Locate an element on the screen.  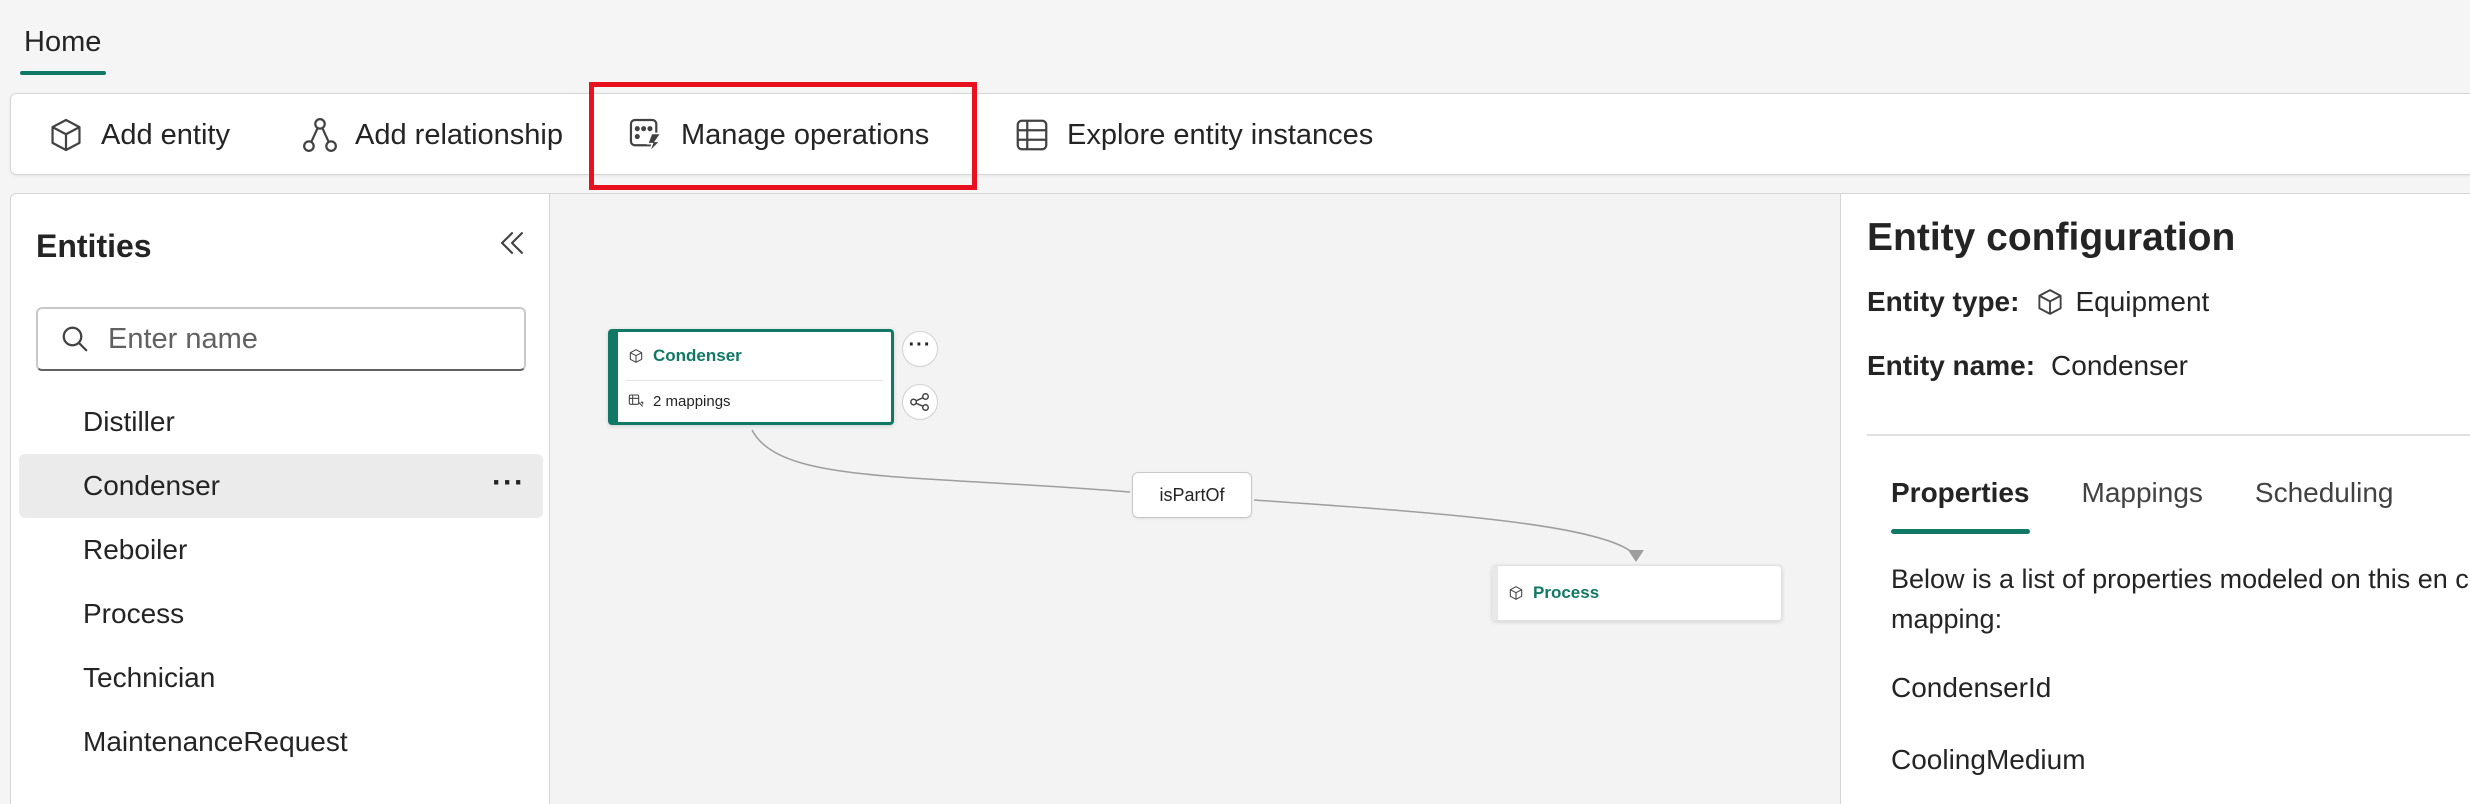
collapse-panel-icon is located at coordinates (512, 243).